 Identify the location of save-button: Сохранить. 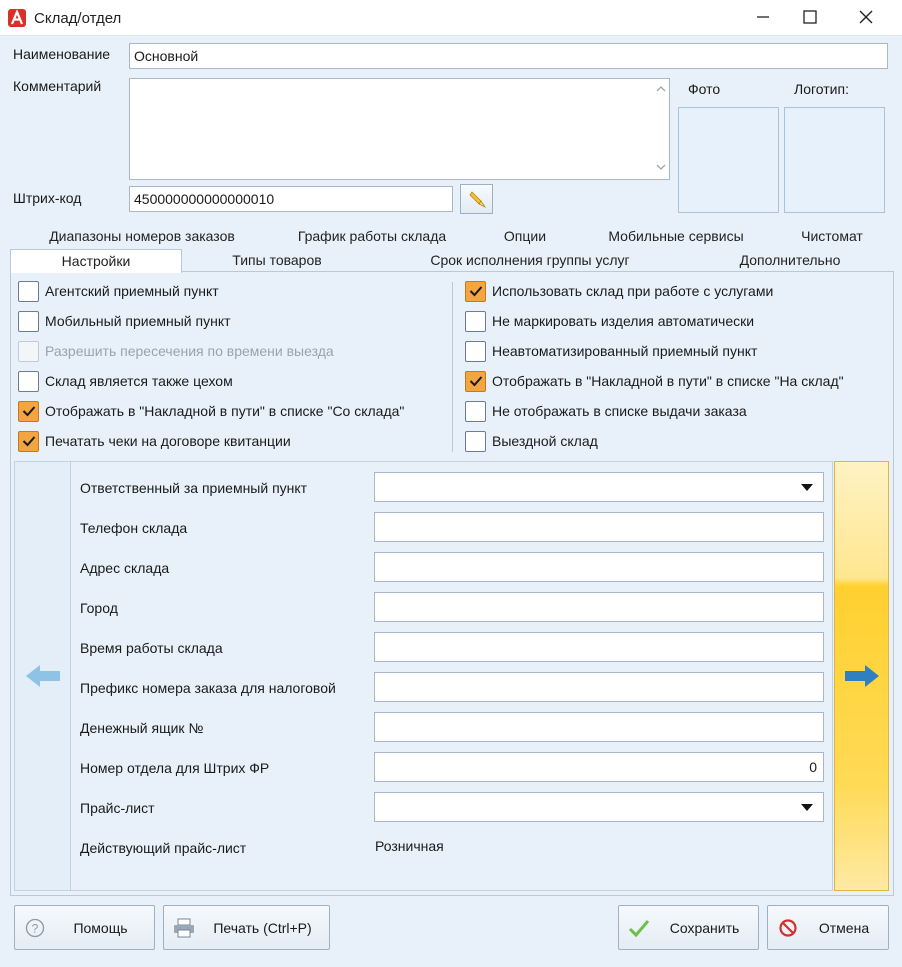
(688, 927).